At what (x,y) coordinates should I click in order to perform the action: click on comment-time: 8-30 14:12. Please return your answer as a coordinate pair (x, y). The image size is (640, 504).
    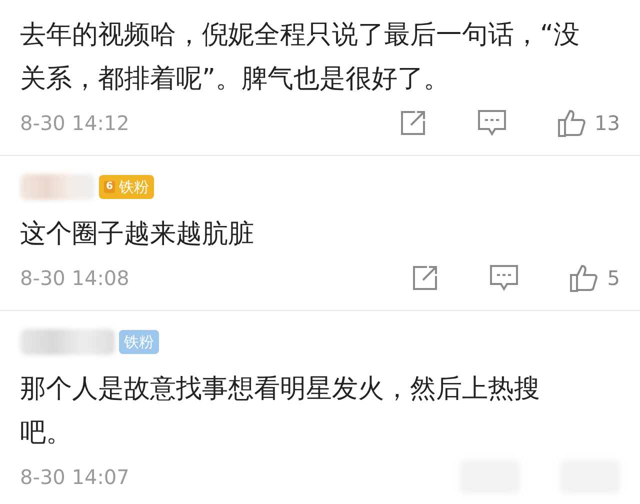
    Looking at the image, I should click on (75, 123).